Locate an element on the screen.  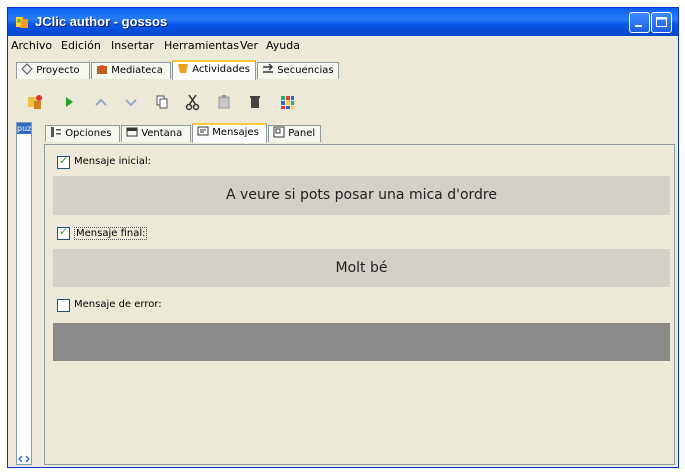
menu-edicion: Edición is located at coordinates (81, 45).